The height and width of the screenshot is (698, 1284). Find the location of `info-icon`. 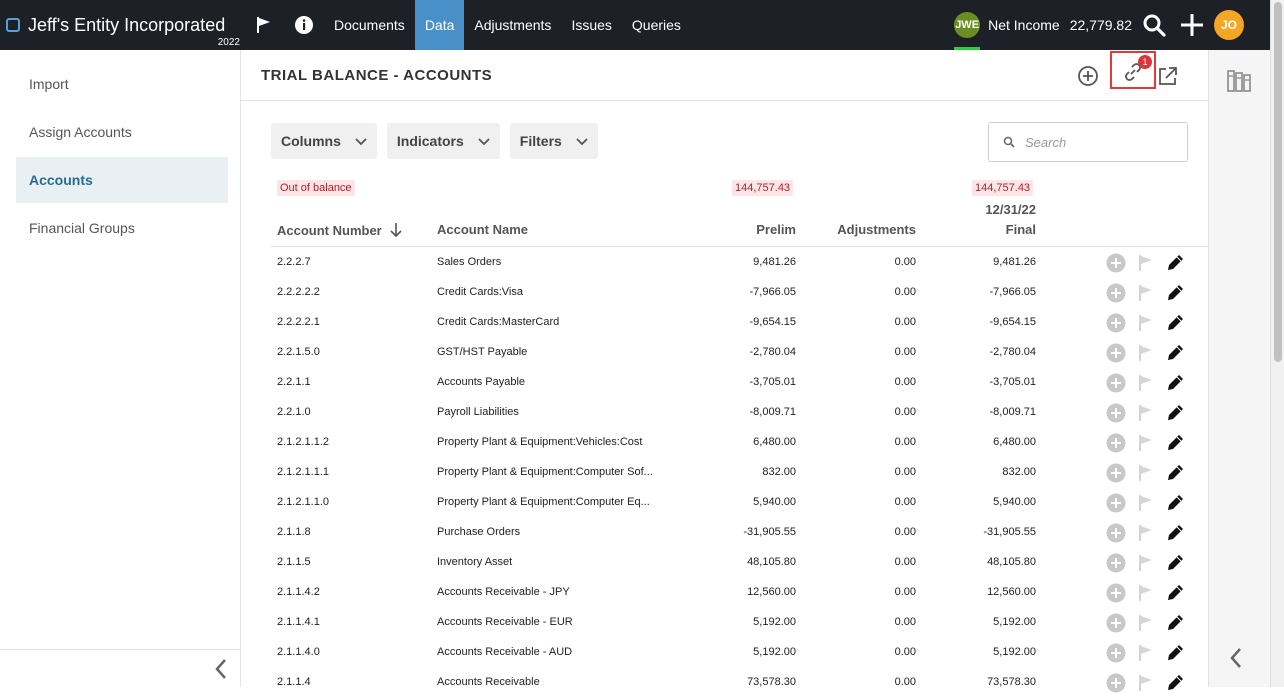

info-icon is located at coordinates (304, 25).